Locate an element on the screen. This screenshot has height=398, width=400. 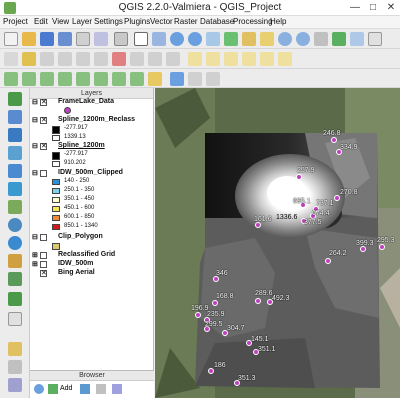
move-feature-icon is located at coordinates (83, 59).